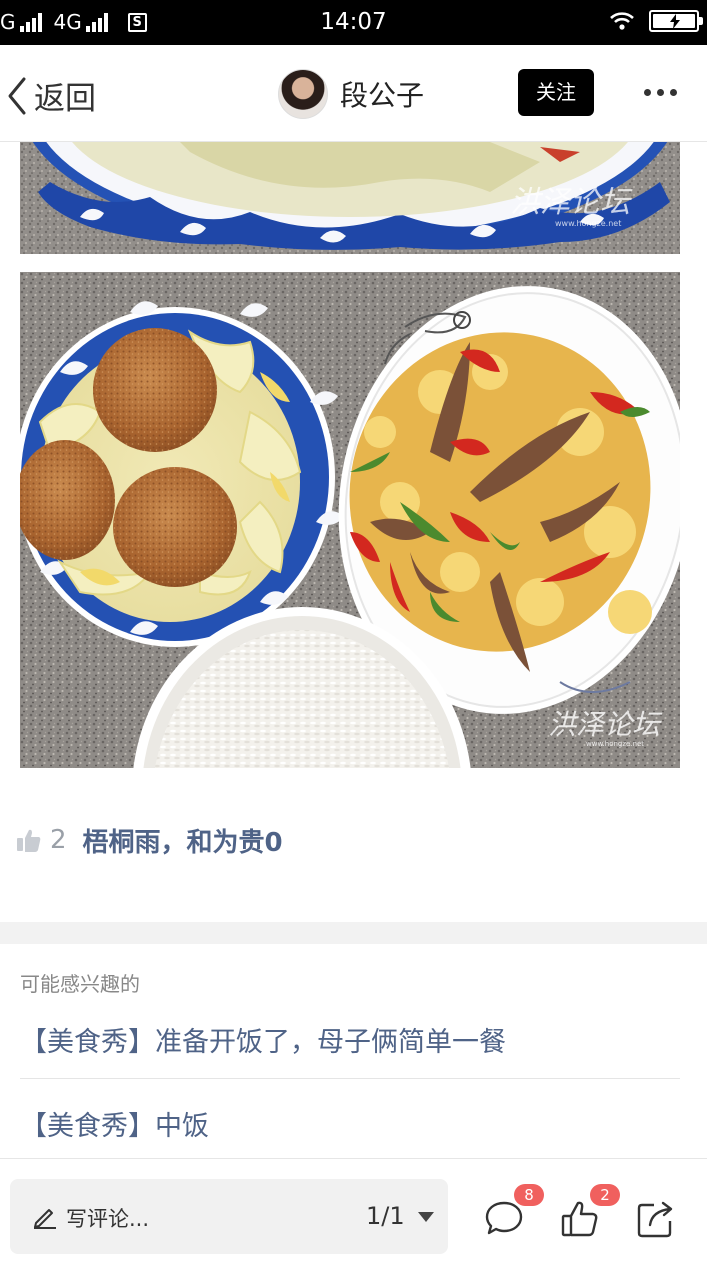 This screenshot has height=1276, width=707. I want to click on likers-list: 梧桐雨，和为贵0, so click(183, 840).